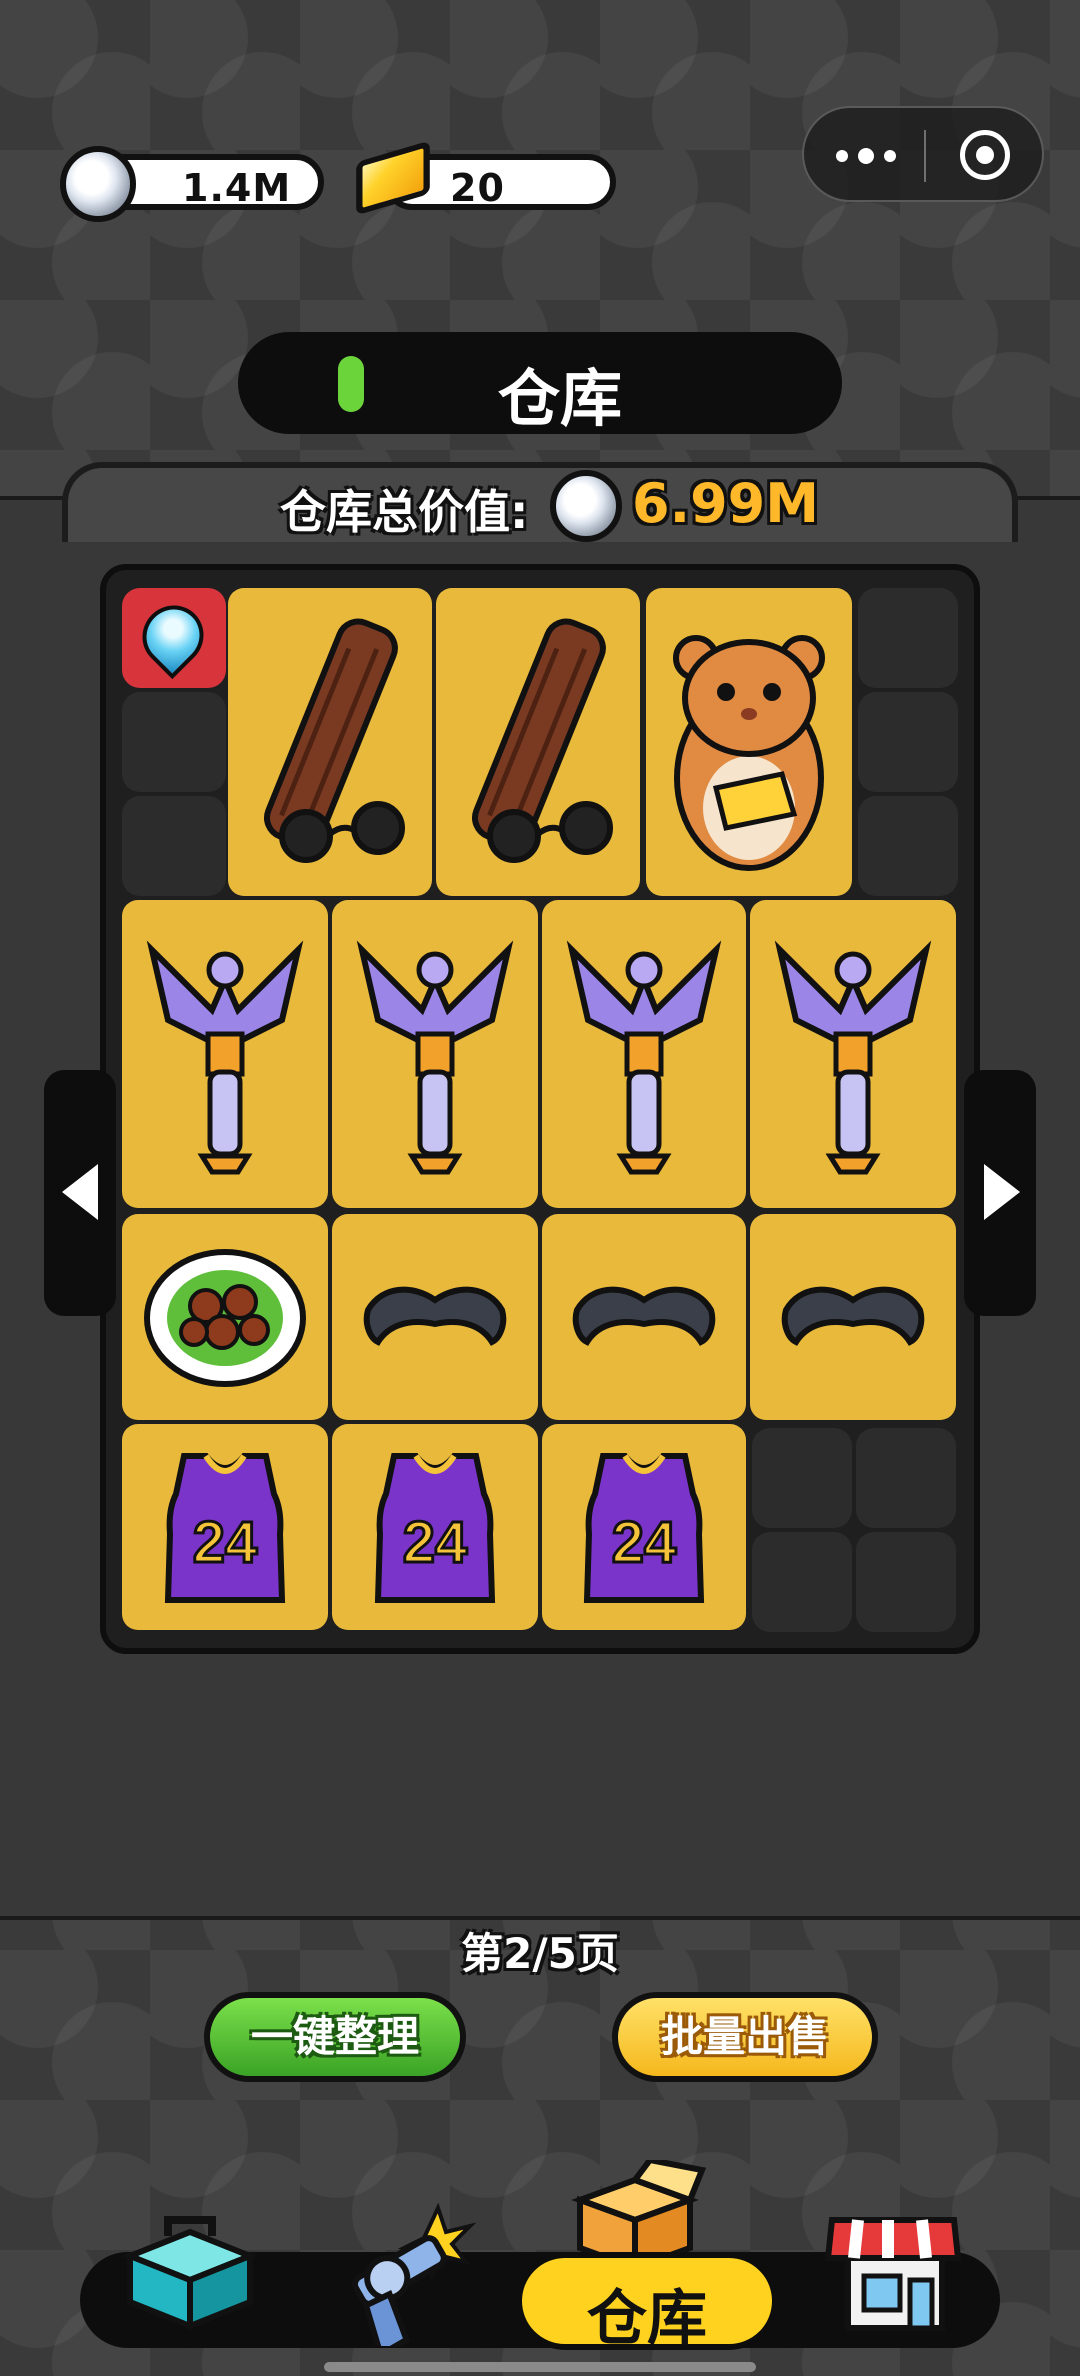  What do you see at coordinates (647, 2319) in the screenshot?
I see `nav-warehouse-label: 仓库` at bounding box center [647, 2319].